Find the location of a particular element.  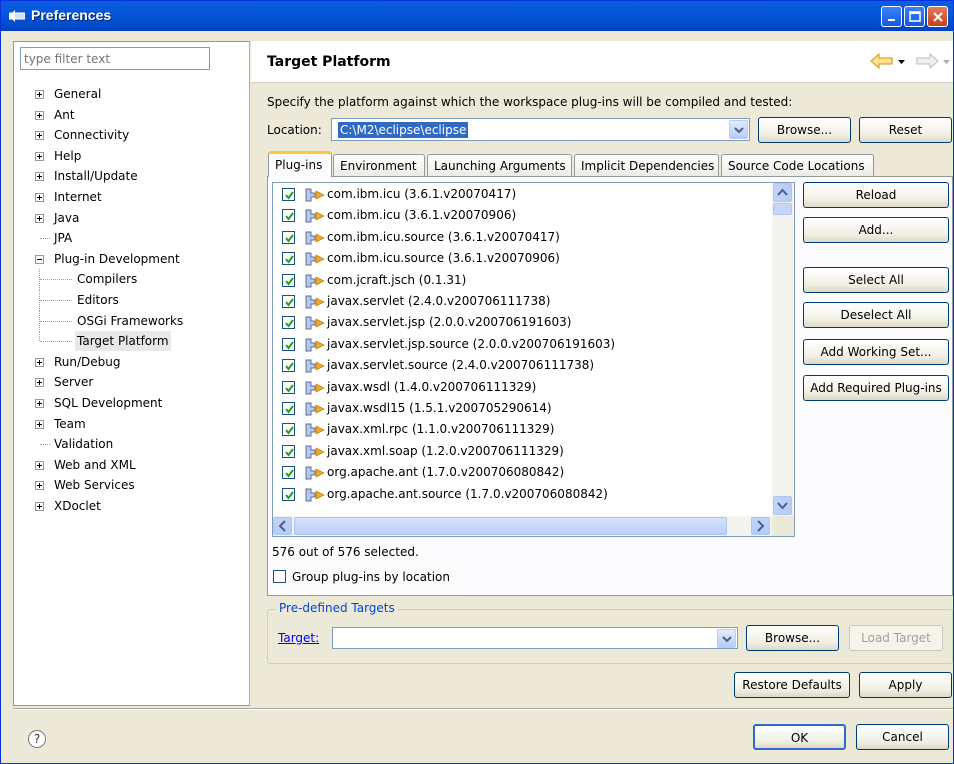

close-button is located at coordinates (937, 16).